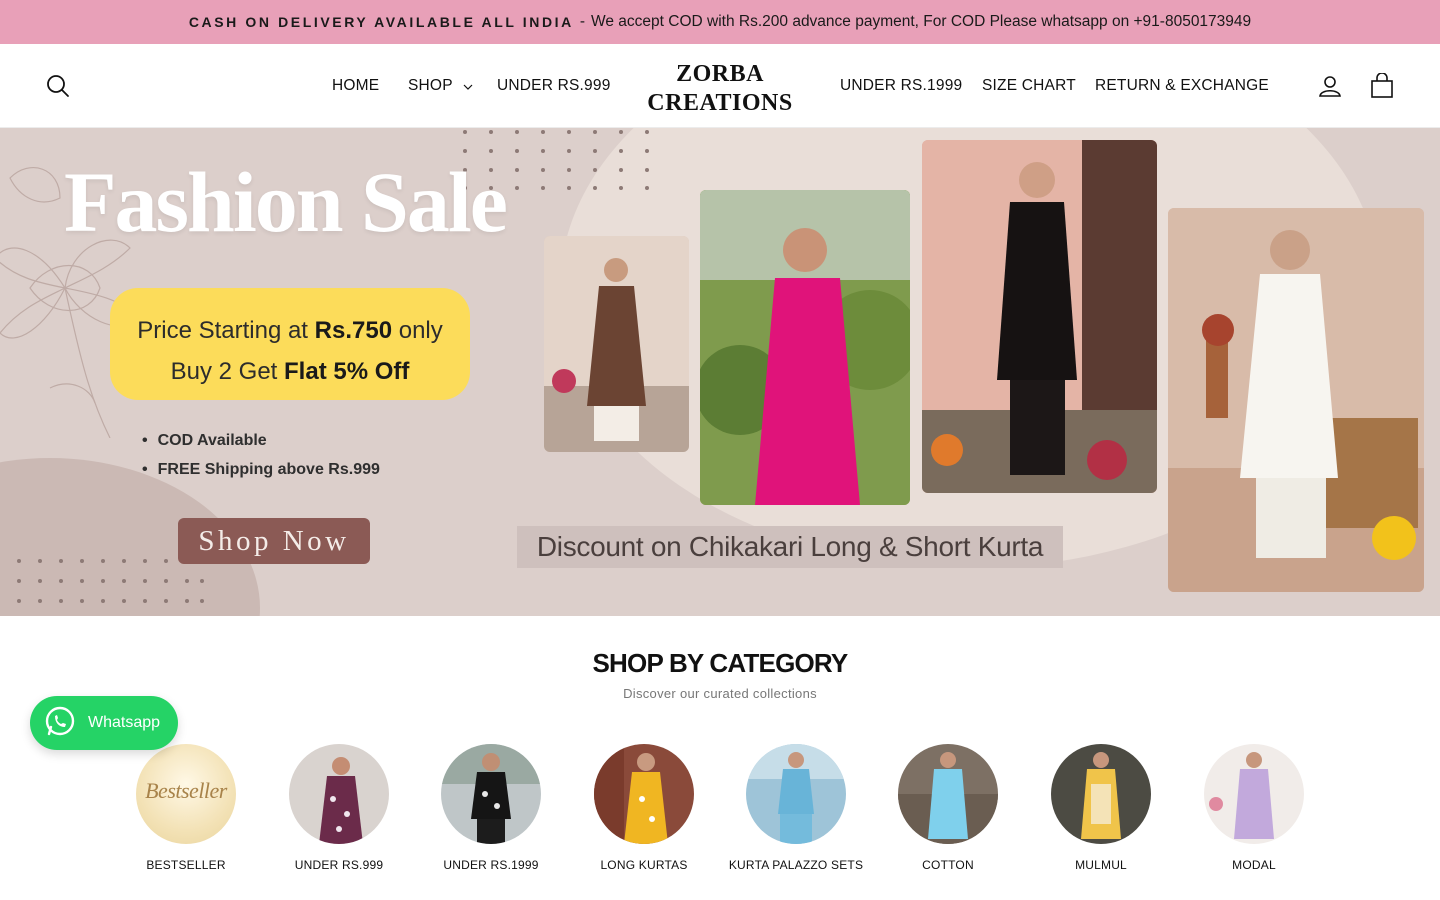 This screenshot has width=1440, height=900. I want to click on category-long-kurtas: LONG KURTAS, so click(644, 808).